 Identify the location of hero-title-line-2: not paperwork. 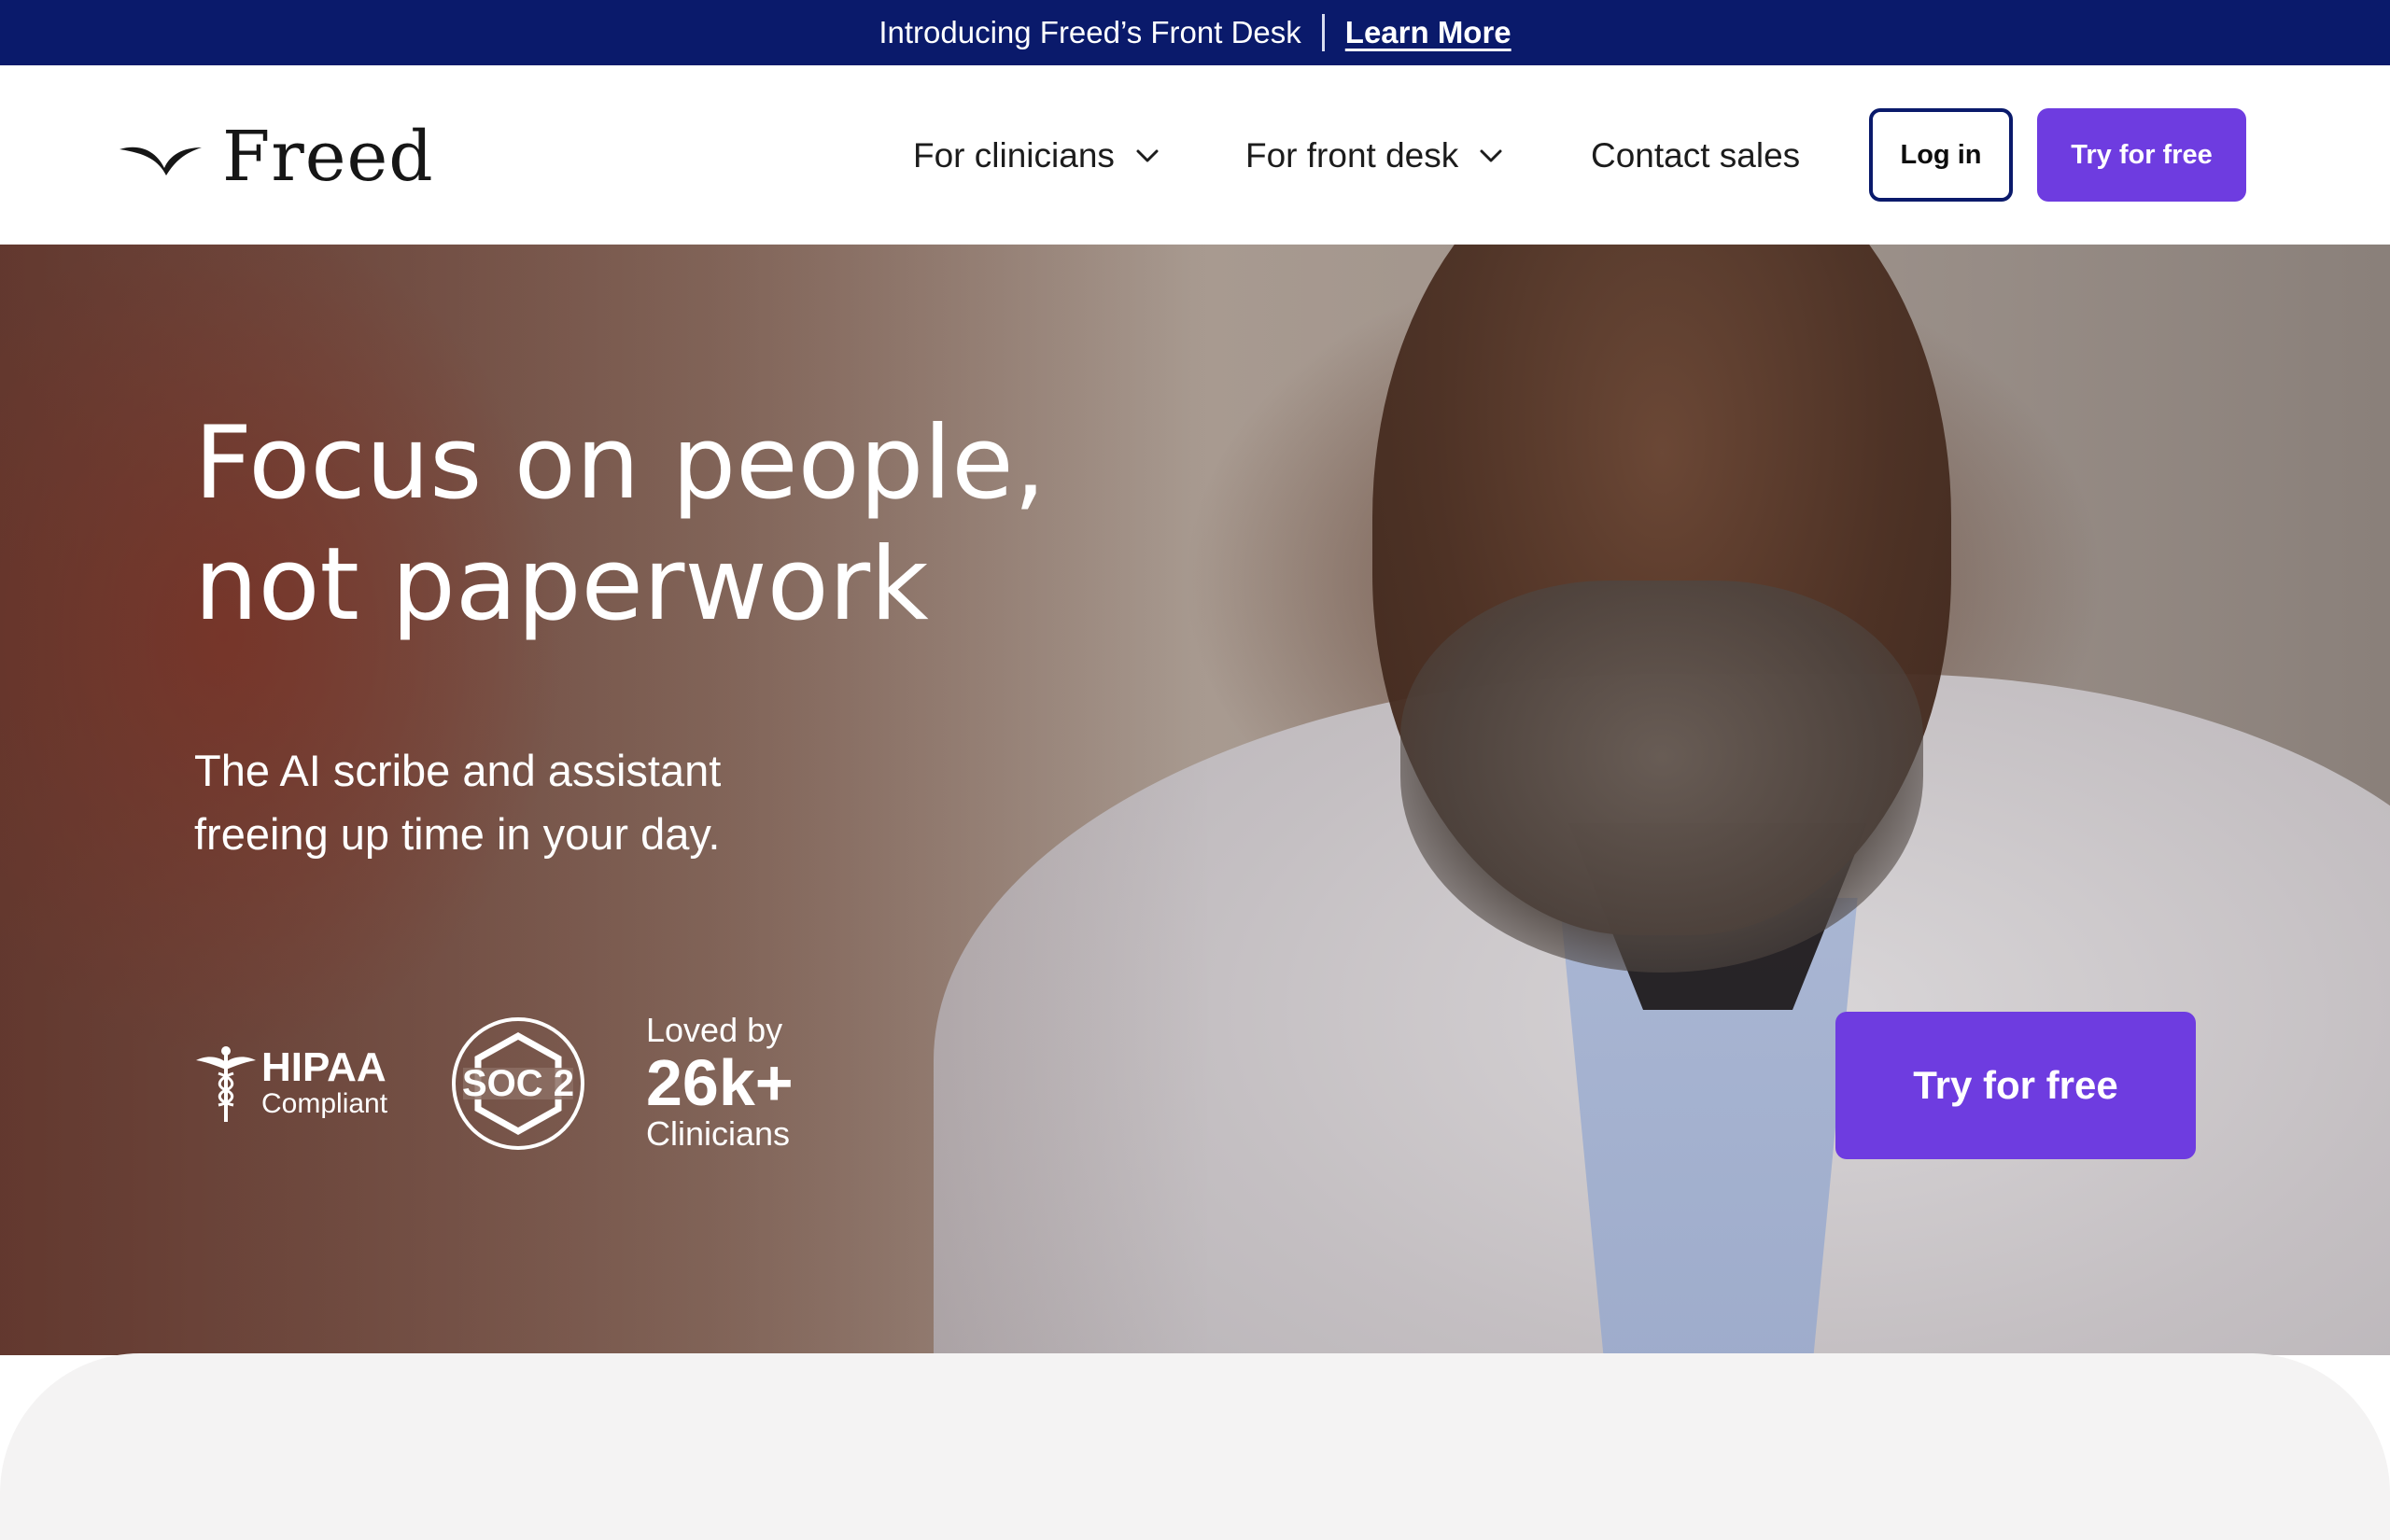
(561, 584).